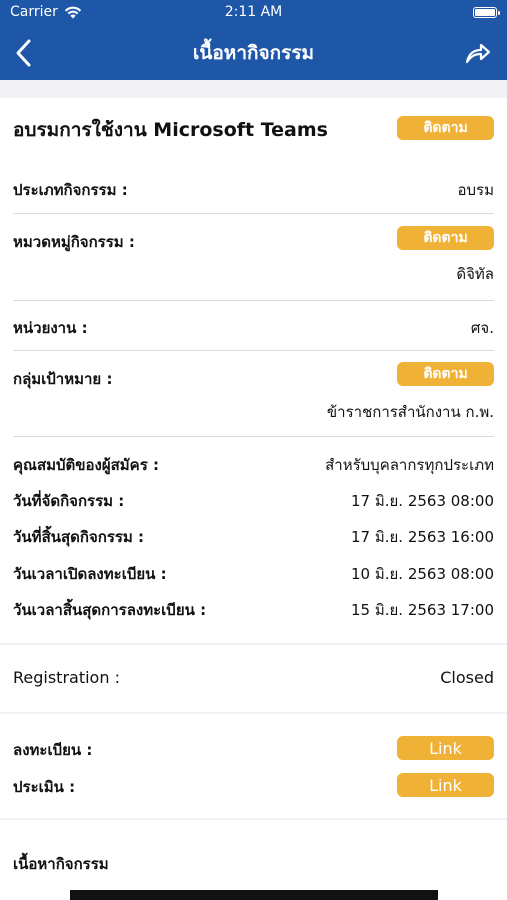 This screenshot has width=507, height=900. What do you see at coordinates (445, 238) in the screenshot?
I see `follow-category-button: ติดตาม` at bounding box center [445, 238].